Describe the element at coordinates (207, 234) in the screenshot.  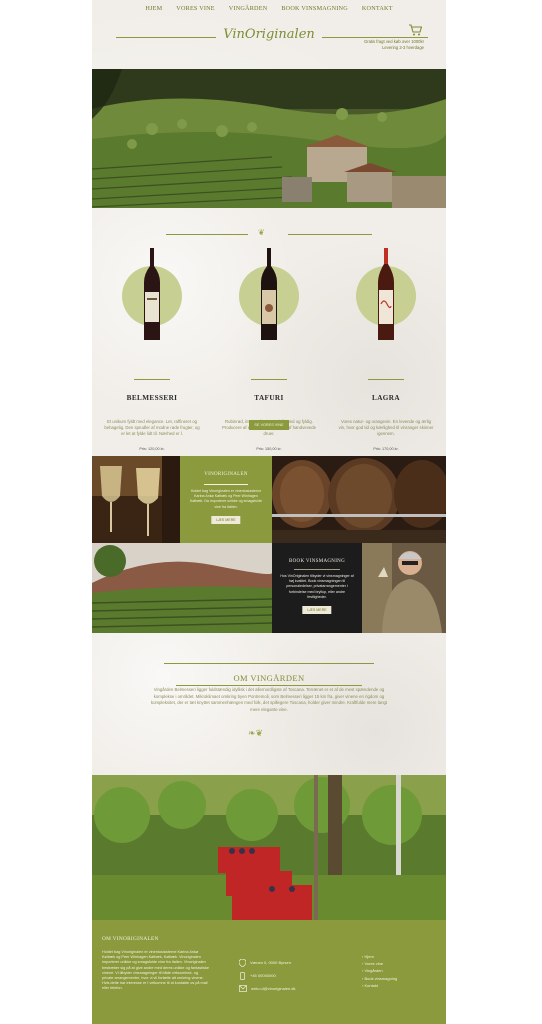
I see `wines-divider-left` at that location.